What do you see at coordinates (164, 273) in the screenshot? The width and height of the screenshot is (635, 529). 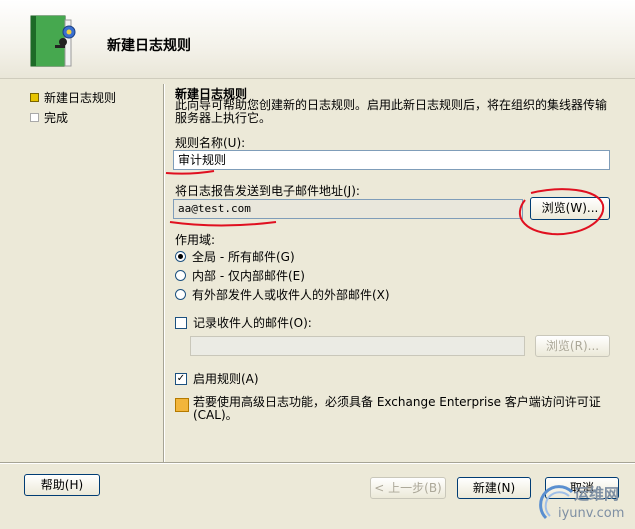 I see `vertical-divider-highlight` at bounding box center [164, 273].